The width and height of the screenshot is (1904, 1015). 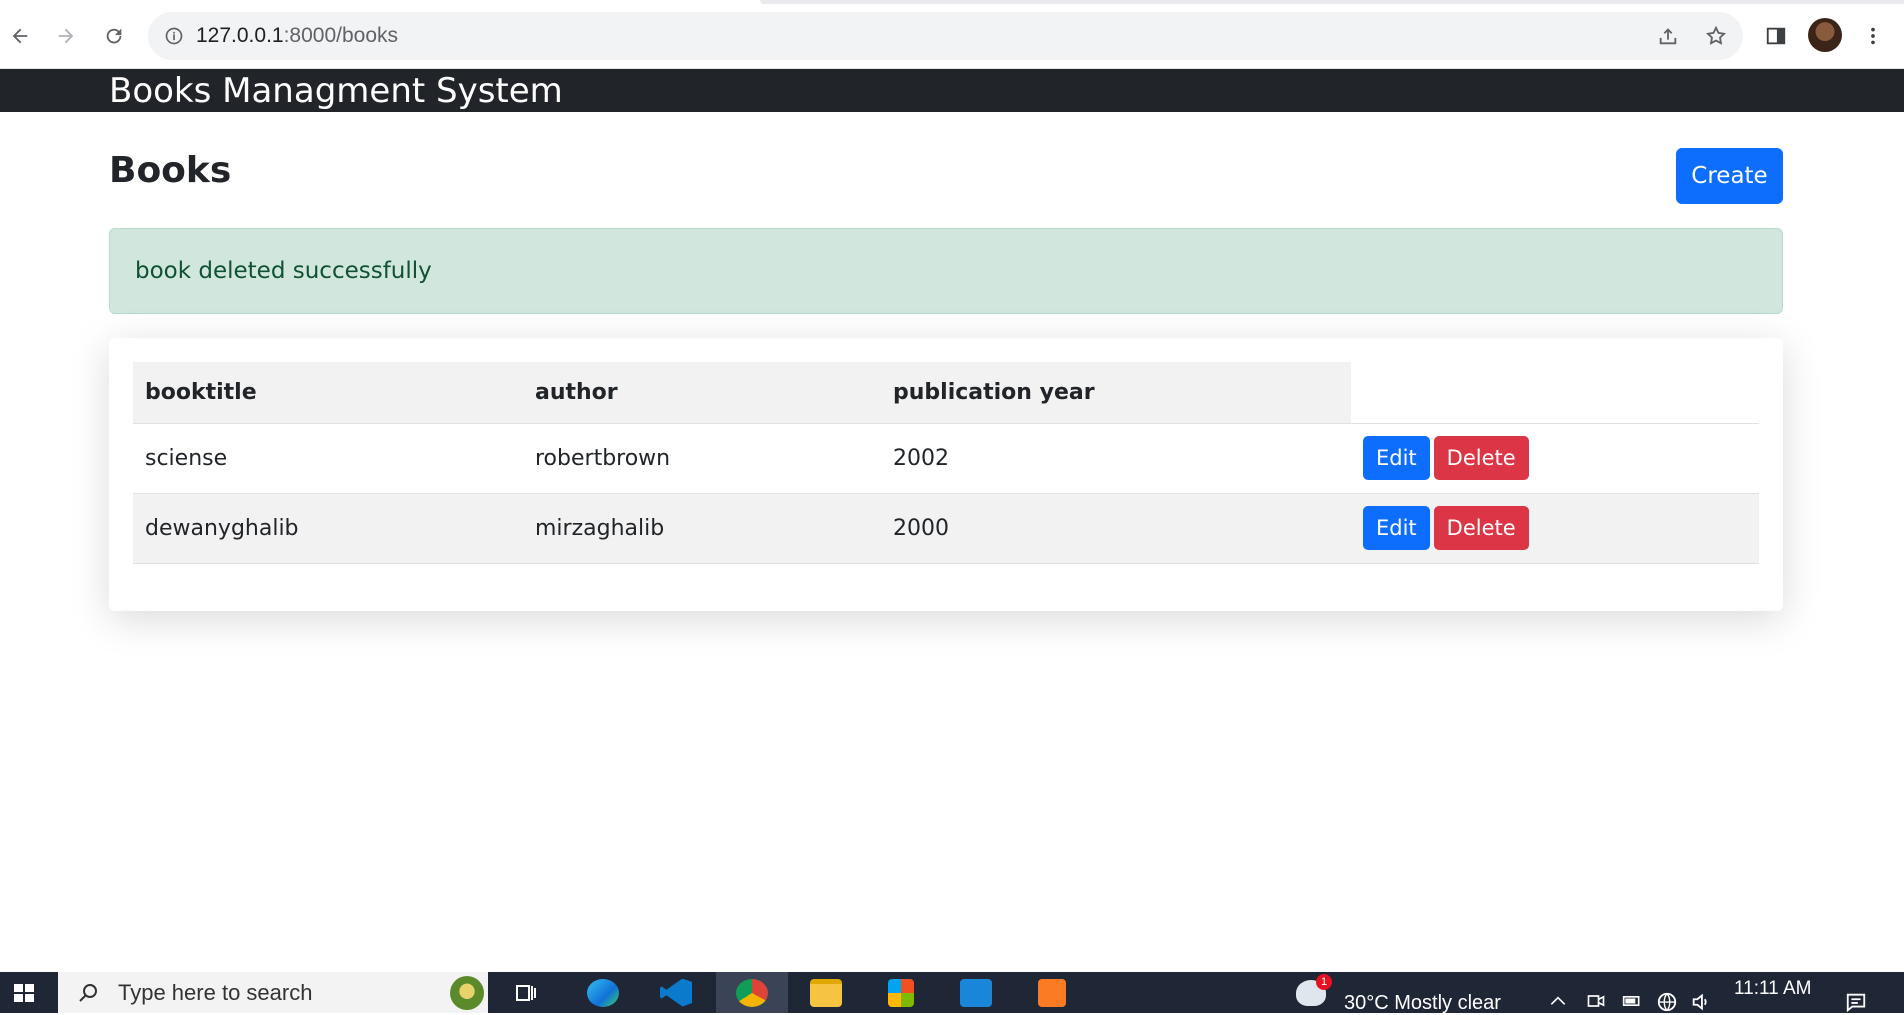 I want to click on bookmark-star-icon, so click(x=1716, y=36).